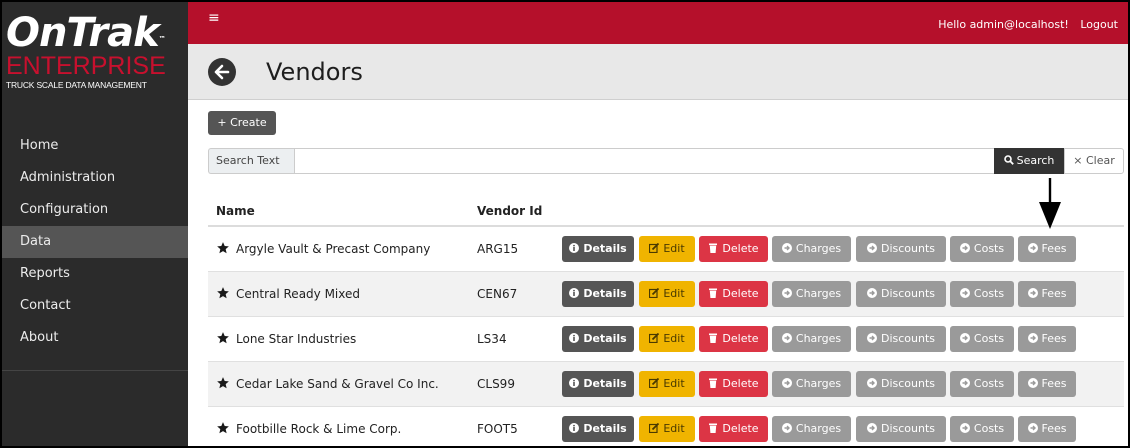 This screenshot has height=448, width=1130. Describe the element at coordinates (242, 123) in the screenshot. I see `create-button: + Create` at that location.